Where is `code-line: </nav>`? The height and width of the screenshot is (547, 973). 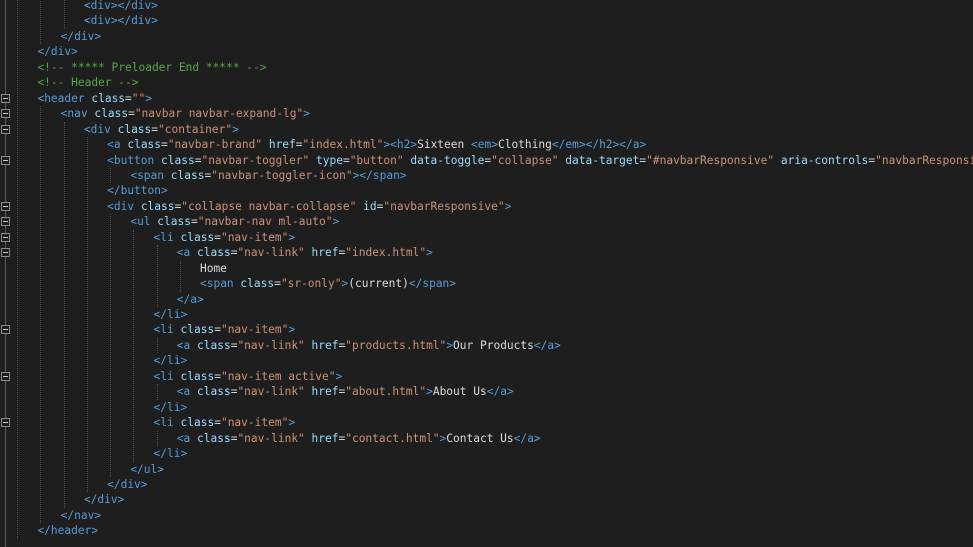 code-line: </nav> is located at coordinates (81, 516).